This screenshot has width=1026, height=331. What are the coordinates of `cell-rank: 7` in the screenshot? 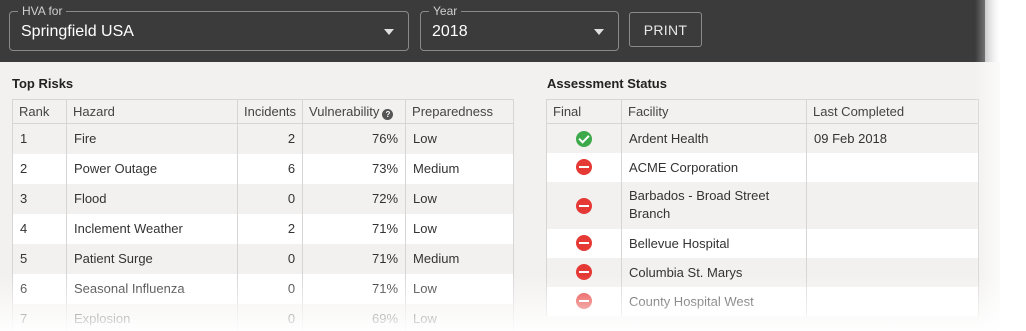 It's located at (39, 317).